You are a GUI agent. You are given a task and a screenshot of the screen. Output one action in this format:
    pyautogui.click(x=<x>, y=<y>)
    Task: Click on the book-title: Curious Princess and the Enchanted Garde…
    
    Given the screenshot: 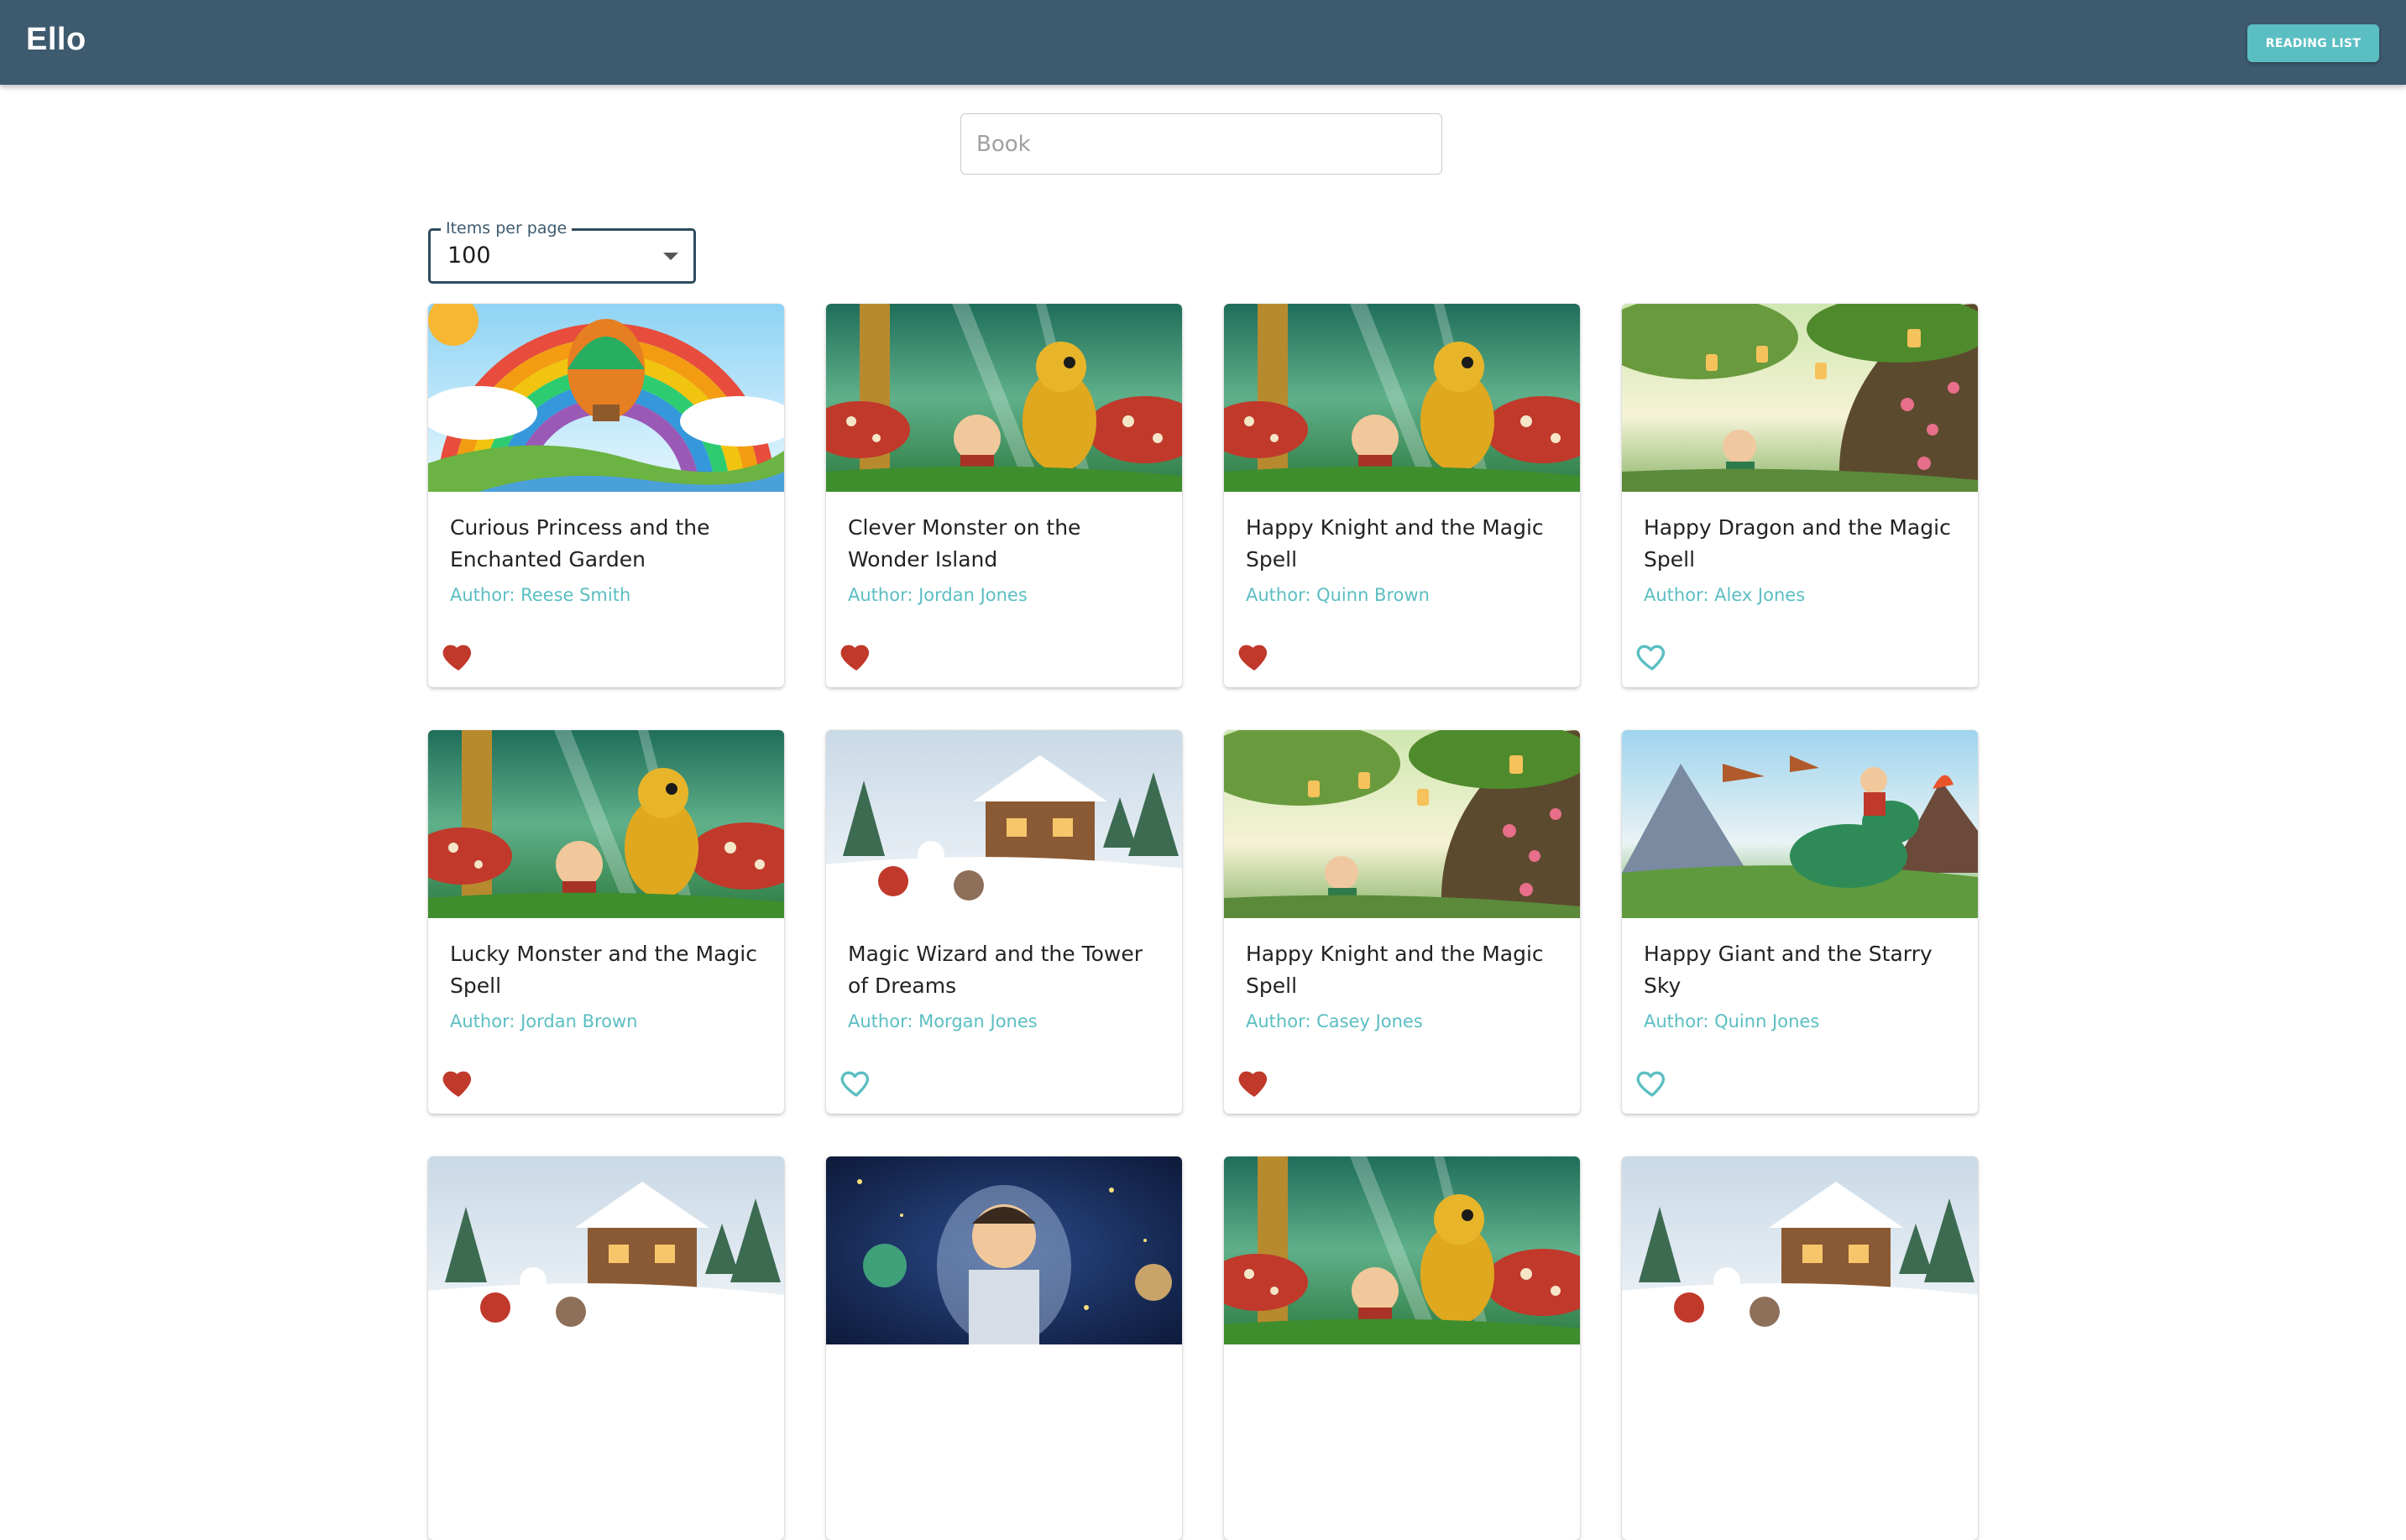 What is the action you would take?
    pyautogui.click(x=580, y=543)
    